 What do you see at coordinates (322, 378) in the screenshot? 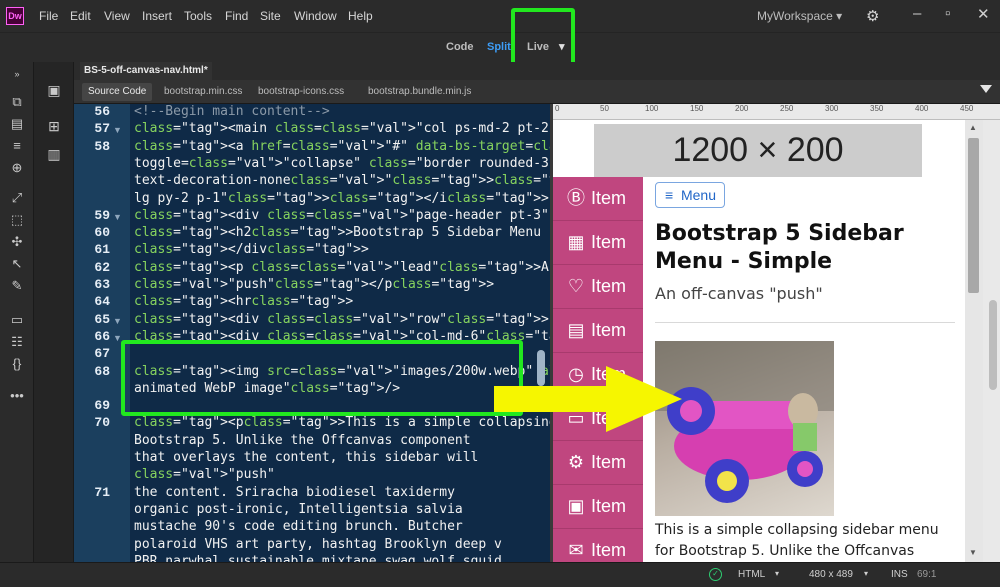
I see `img-code-highlight-box` at bounding box center [322, 378].